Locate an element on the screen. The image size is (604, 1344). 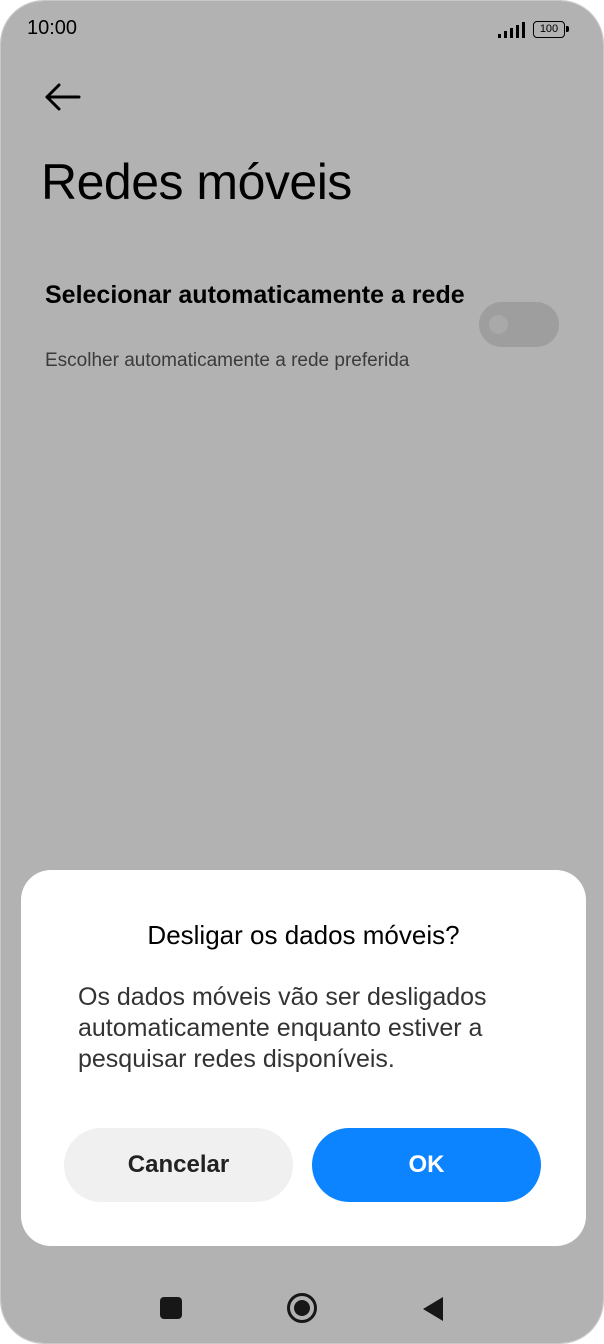
dialog-title: Desligar os dados móveis? is located at coordinates (303, 935).